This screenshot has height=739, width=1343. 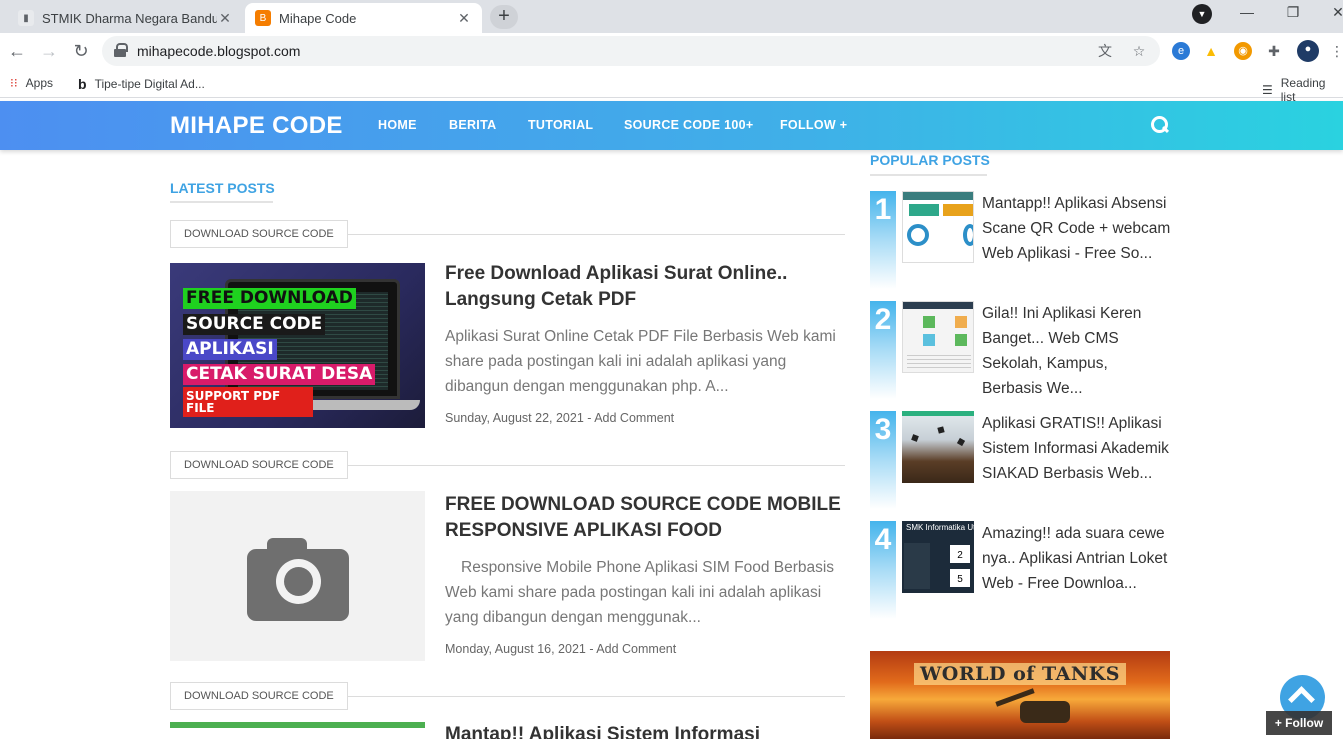 I want to click on new-tab-button: +, so click(x=504, y=17).